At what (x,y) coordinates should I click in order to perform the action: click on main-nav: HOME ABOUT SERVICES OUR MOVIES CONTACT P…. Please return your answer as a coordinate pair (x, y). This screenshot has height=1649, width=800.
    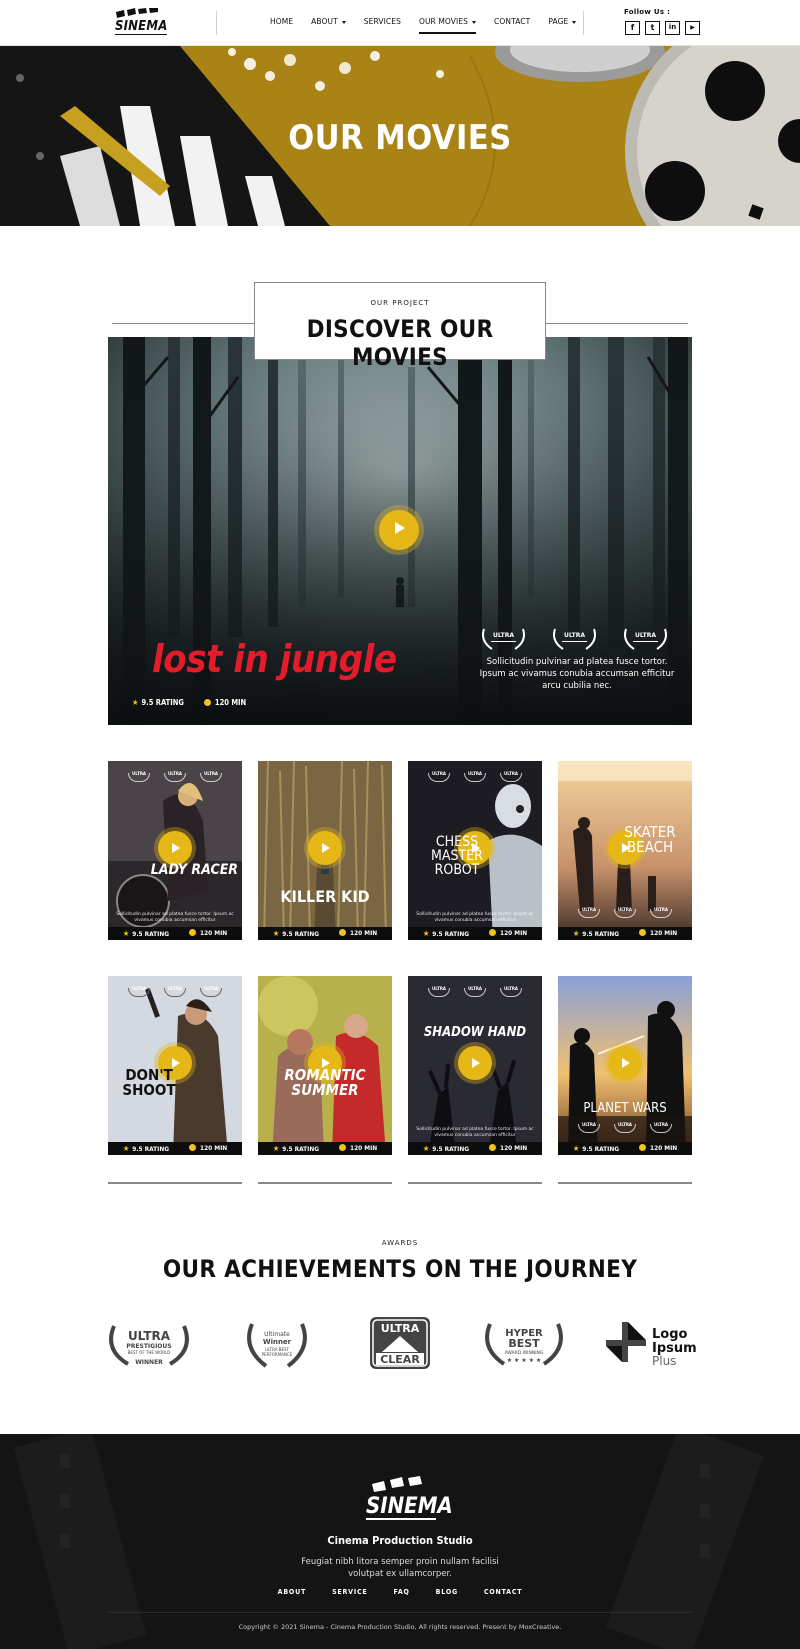
    Looking at the image, I should click on (432, 26).